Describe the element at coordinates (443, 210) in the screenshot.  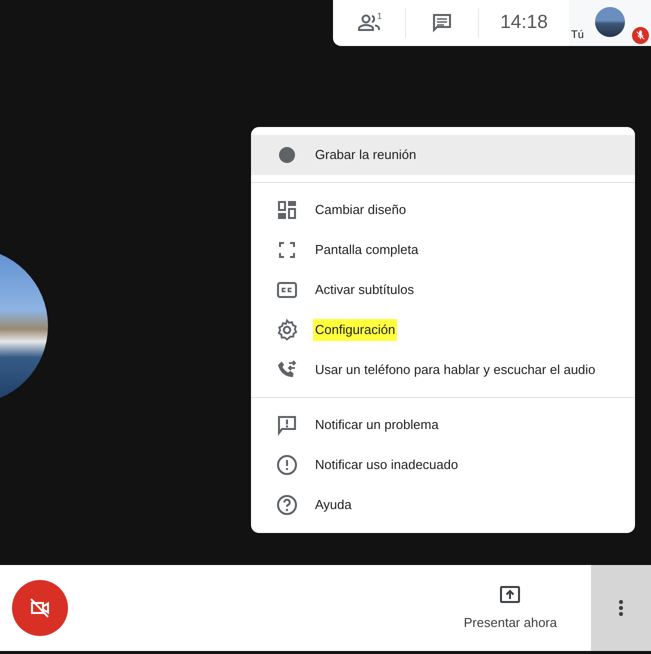
I see `menu-item: Cambiar diseño` at that location.